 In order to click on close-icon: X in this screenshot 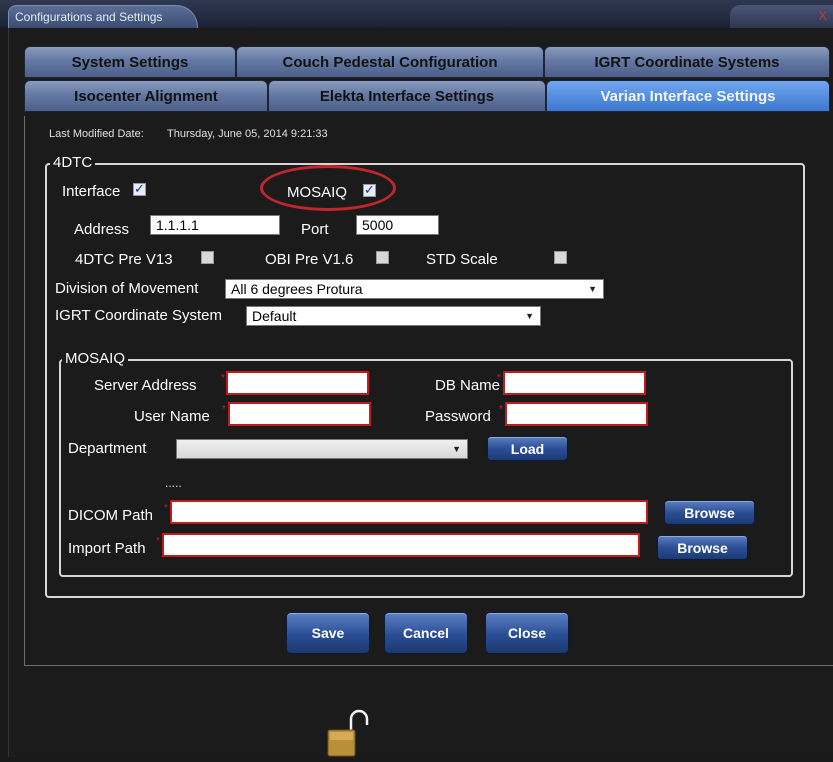, I will do `click(822, 15)`.